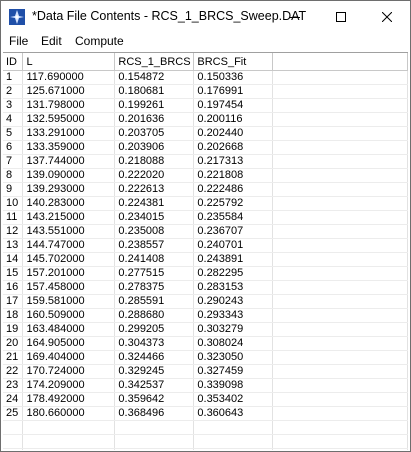 The height and width of the screenshot is (452, 411). Describe the element at coordinates (154, 175) in the screenshot. I see `table-cell: 0.222020` at that location.